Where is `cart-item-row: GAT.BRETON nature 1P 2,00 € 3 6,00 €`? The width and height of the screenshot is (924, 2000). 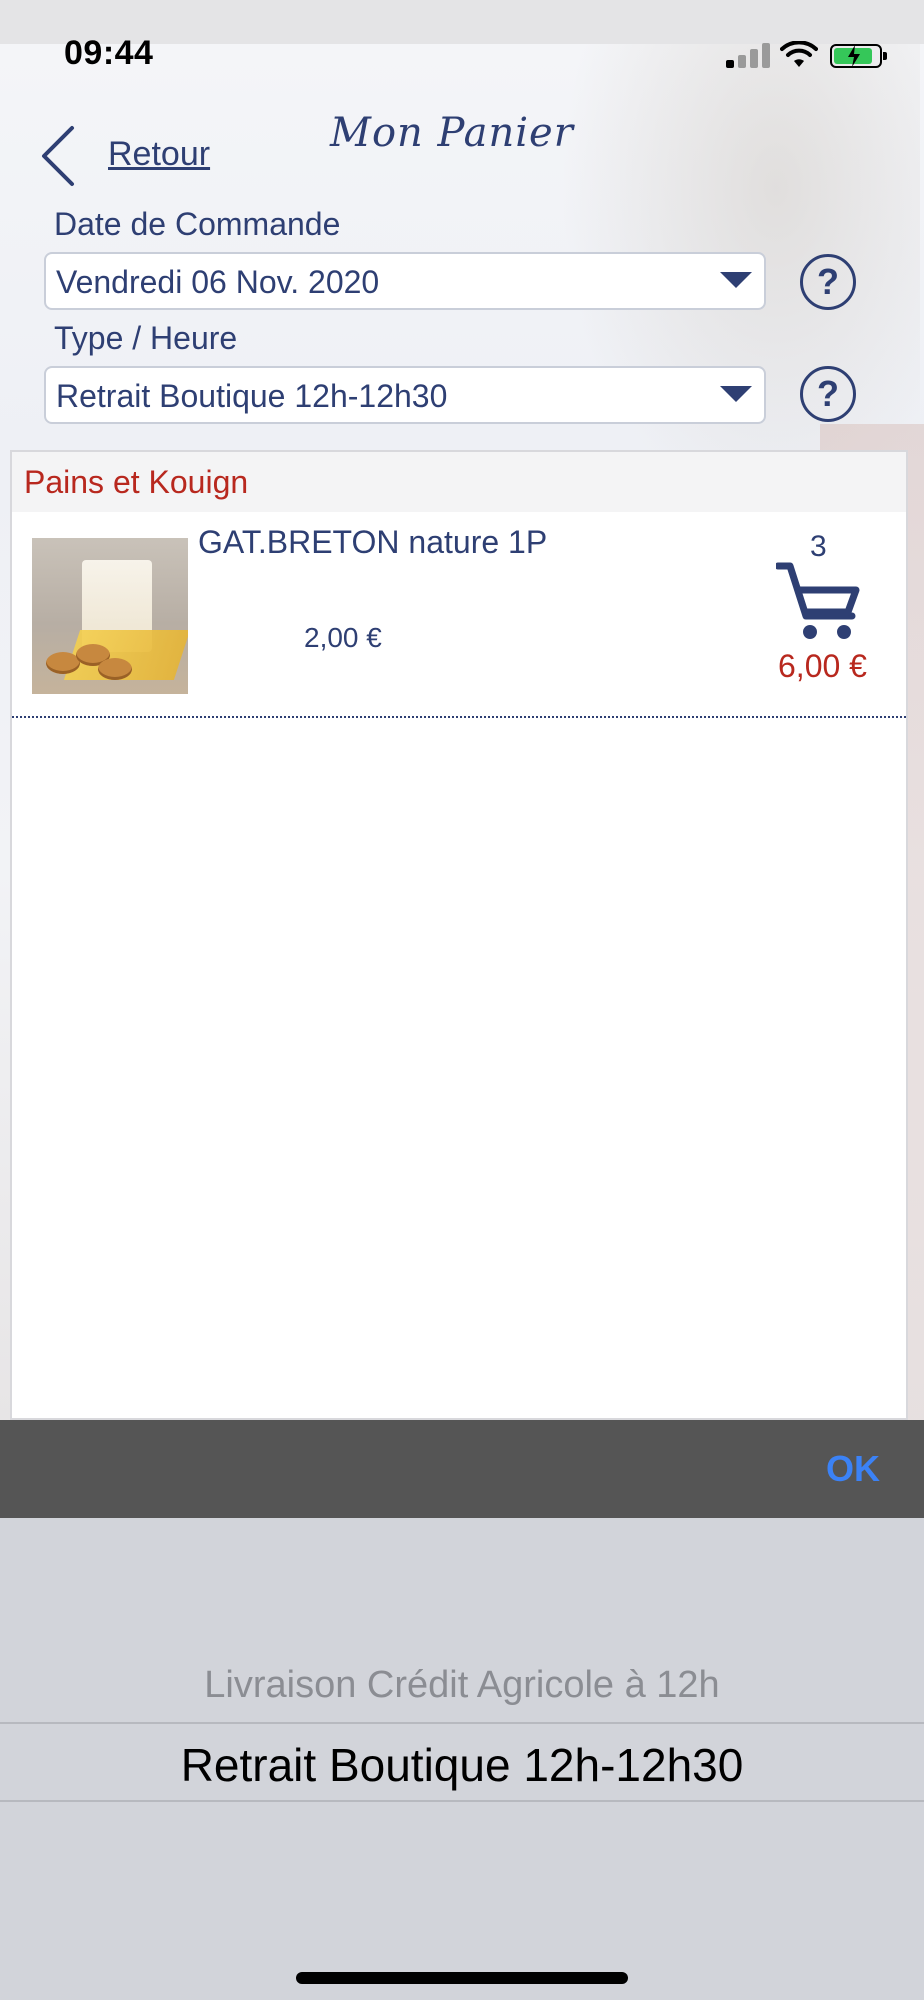
cart-item-row: GAT.BRETON nature 1P 2,00 € 3 6,00 € is located at coordinates (459, 615).